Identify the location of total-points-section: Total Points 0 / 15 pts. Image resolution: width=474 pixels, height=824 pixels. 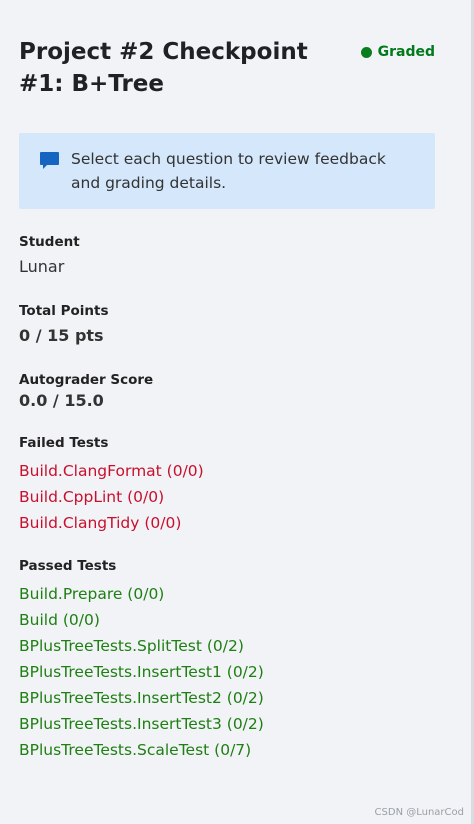
(229, 325).